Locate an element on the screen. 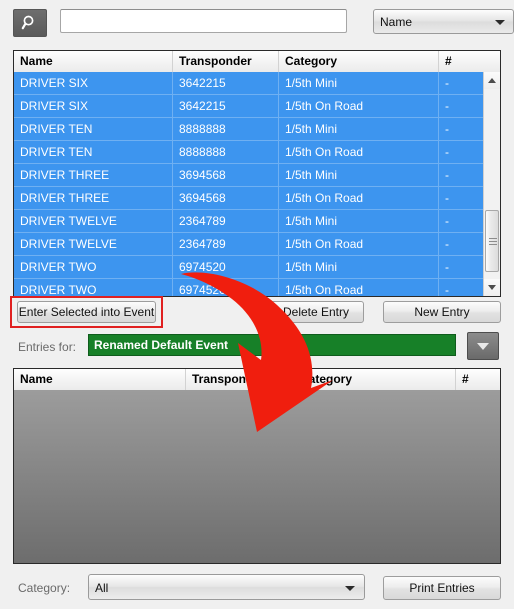 Image resolution: width=514 pixels, height=609 pixels. search-input is located at coordinates (203, 21).